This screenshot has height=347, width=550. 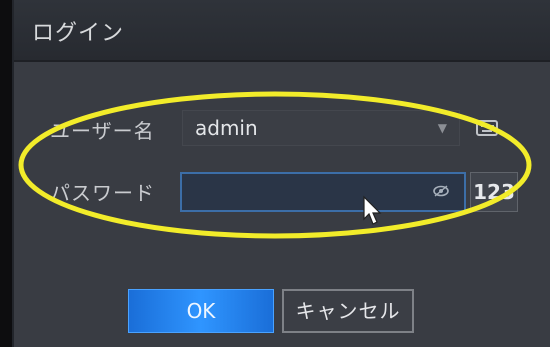 I want to click on keyboard-icon, so click(x=487, y=128).